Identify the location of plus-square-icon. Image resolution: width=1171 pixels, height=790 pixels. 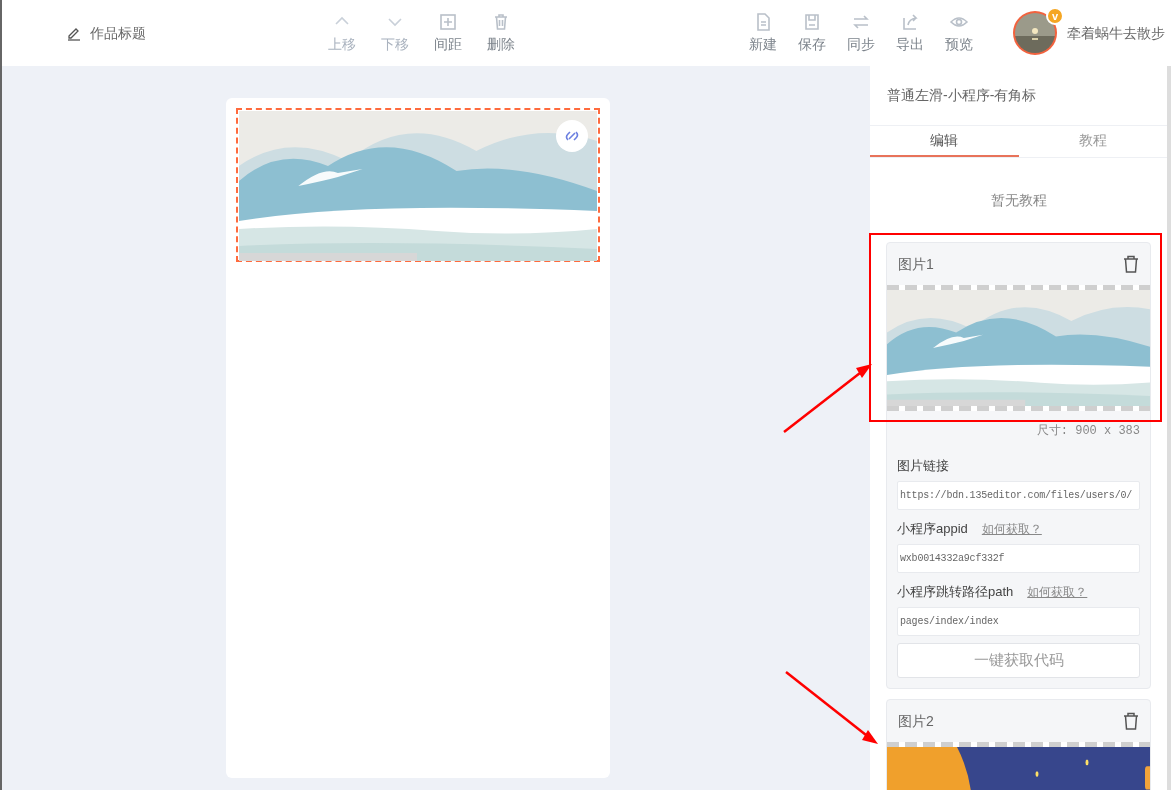
(448, 21).